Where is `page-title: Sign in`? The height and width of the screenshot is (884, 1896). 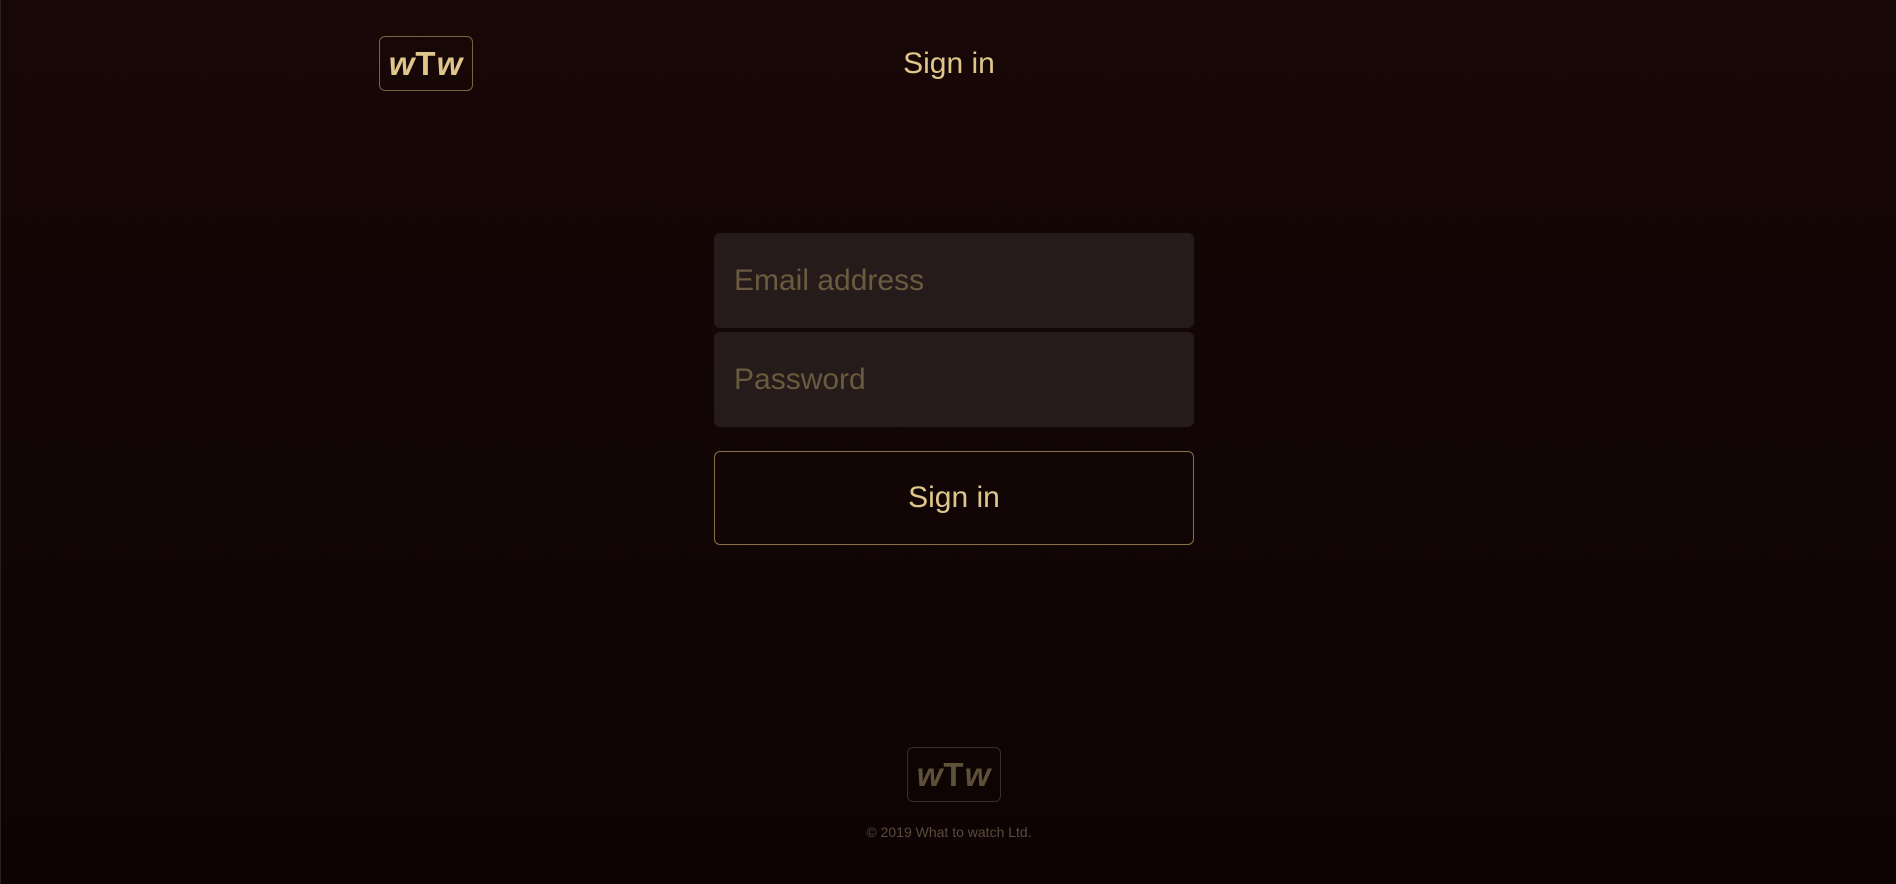 page-title: Sign in is located at coordinates (949, 63).